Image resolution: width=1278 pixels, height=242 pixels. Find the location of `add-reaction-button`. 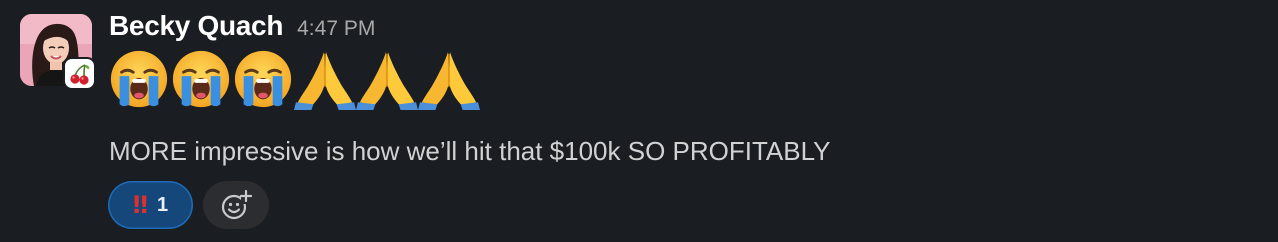

add-reaction-button is located at coordinates (236, 205).